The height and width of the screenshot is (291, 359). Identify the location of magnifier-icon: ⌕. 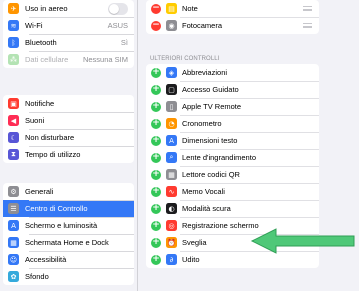
(171, 157).